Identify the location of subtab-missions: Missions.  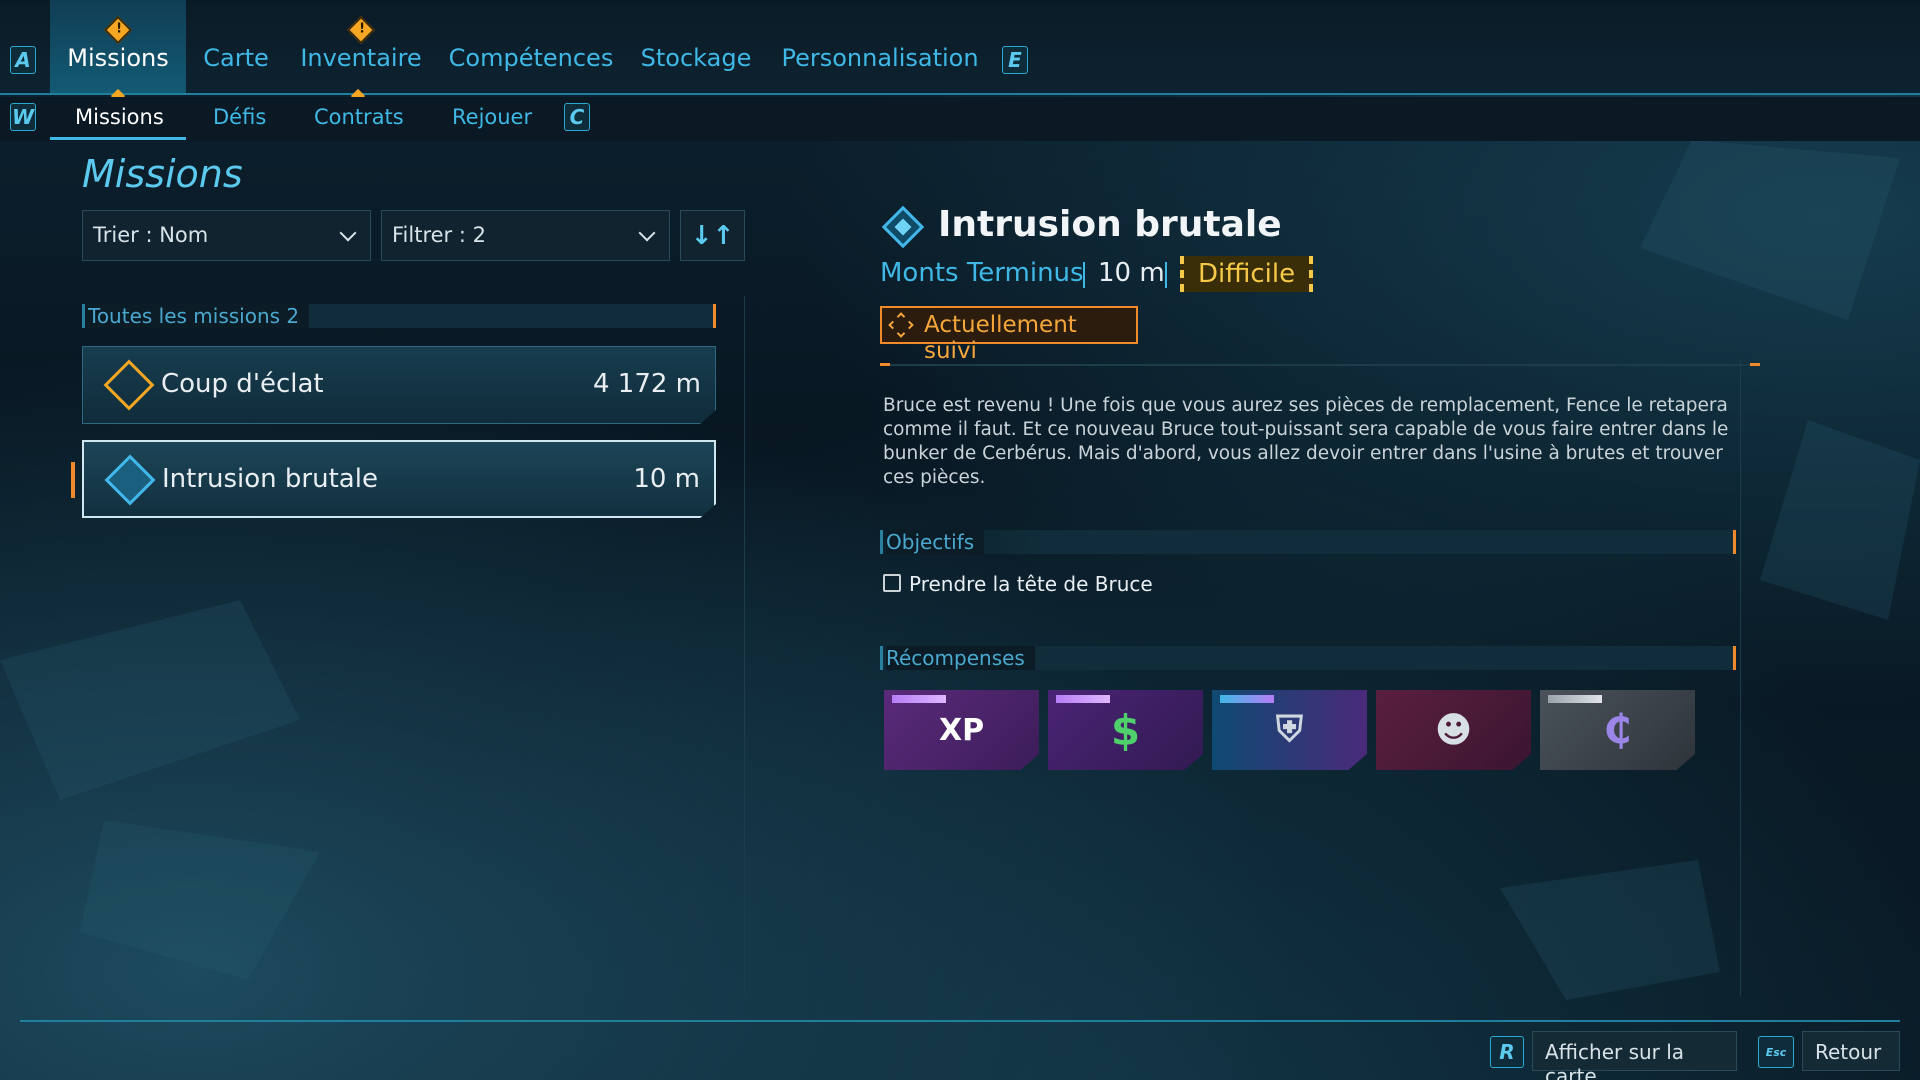
(119, 117).